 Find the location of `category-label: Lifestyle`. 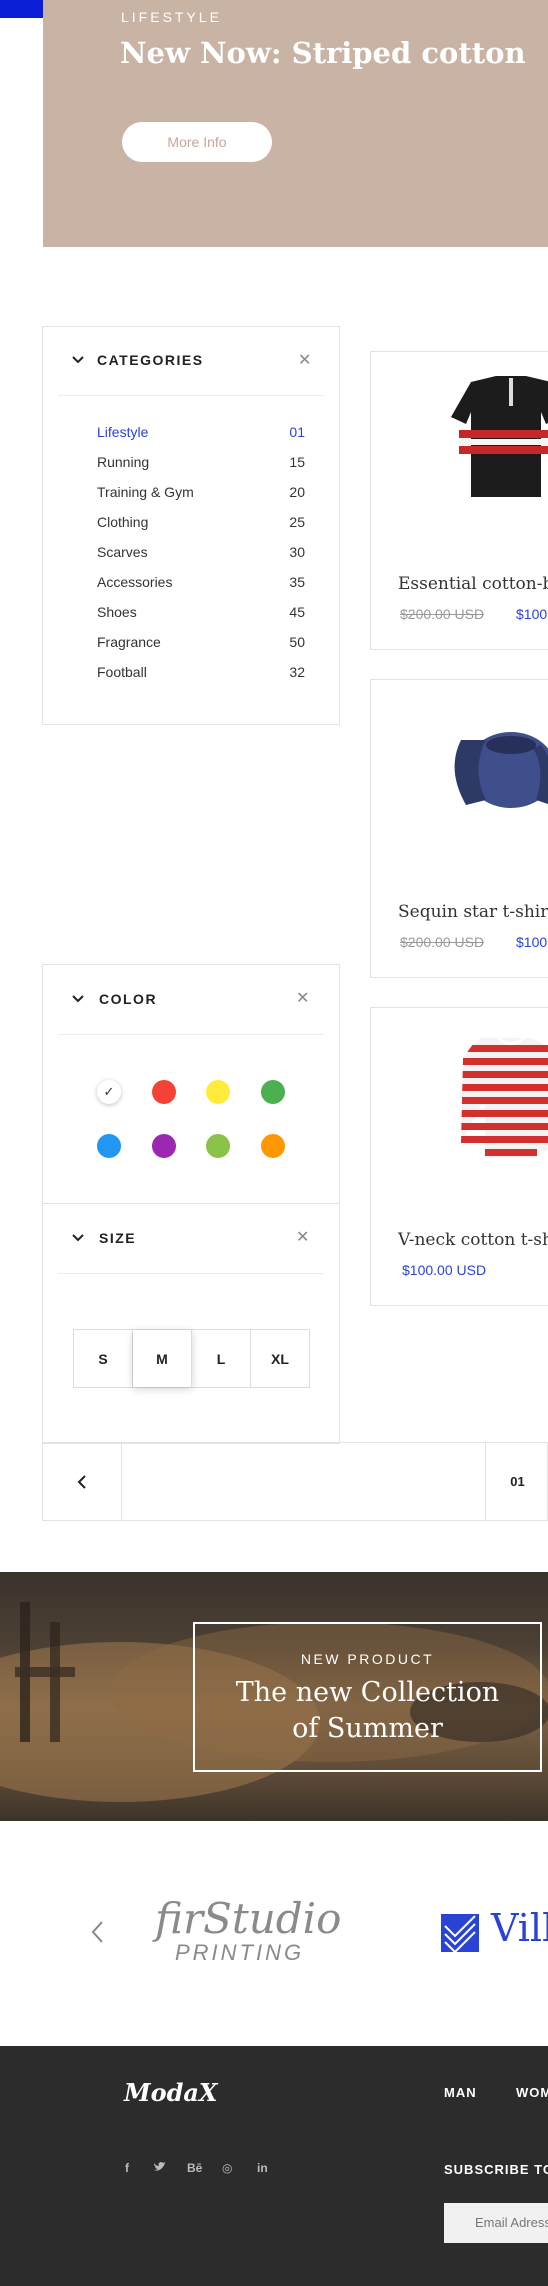

category-label: Lifestyle is located at coordinates (123, 432).